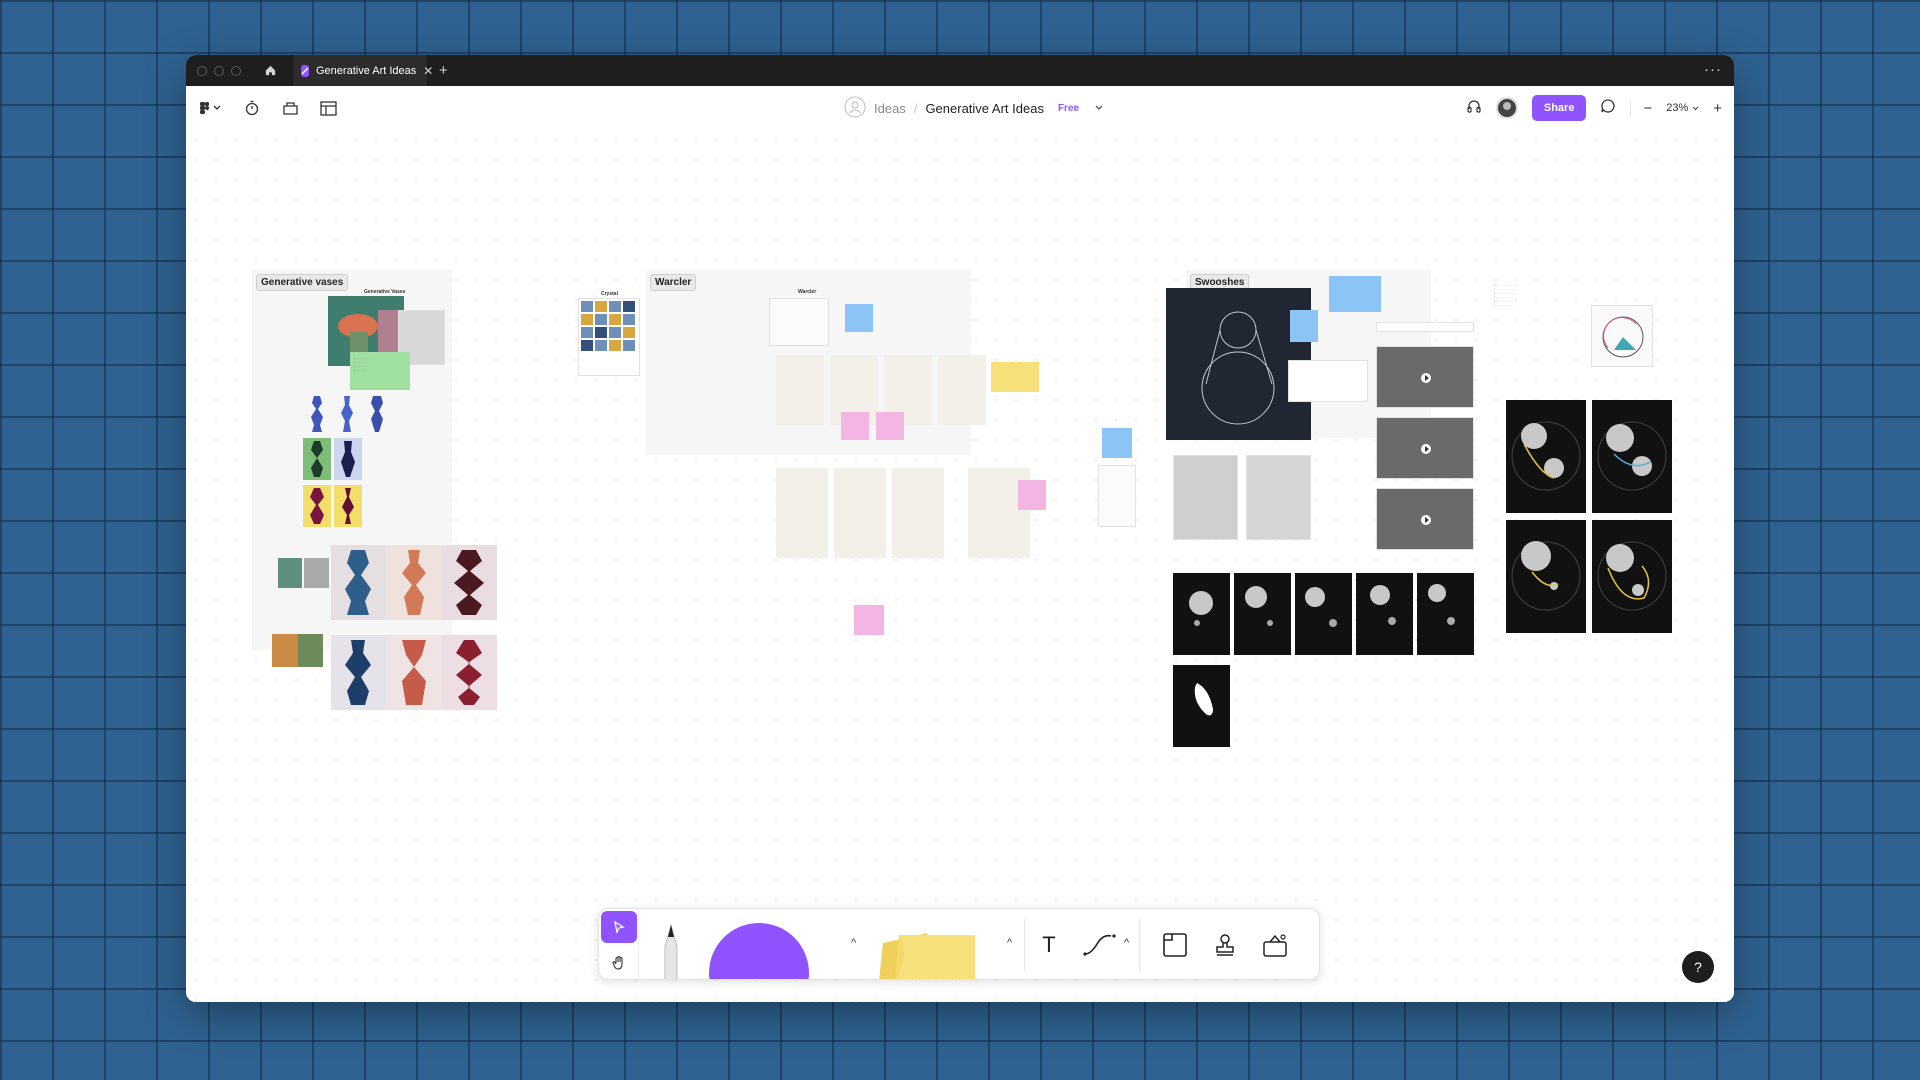  I want to click on layout-icon, so click(328, 108).